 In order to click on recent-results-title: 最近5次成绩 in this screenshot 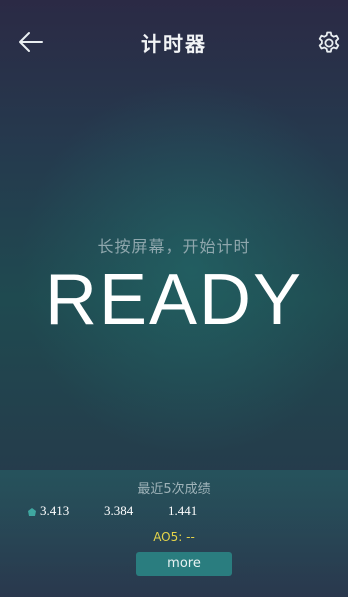, I will do `click(174, 489)`.